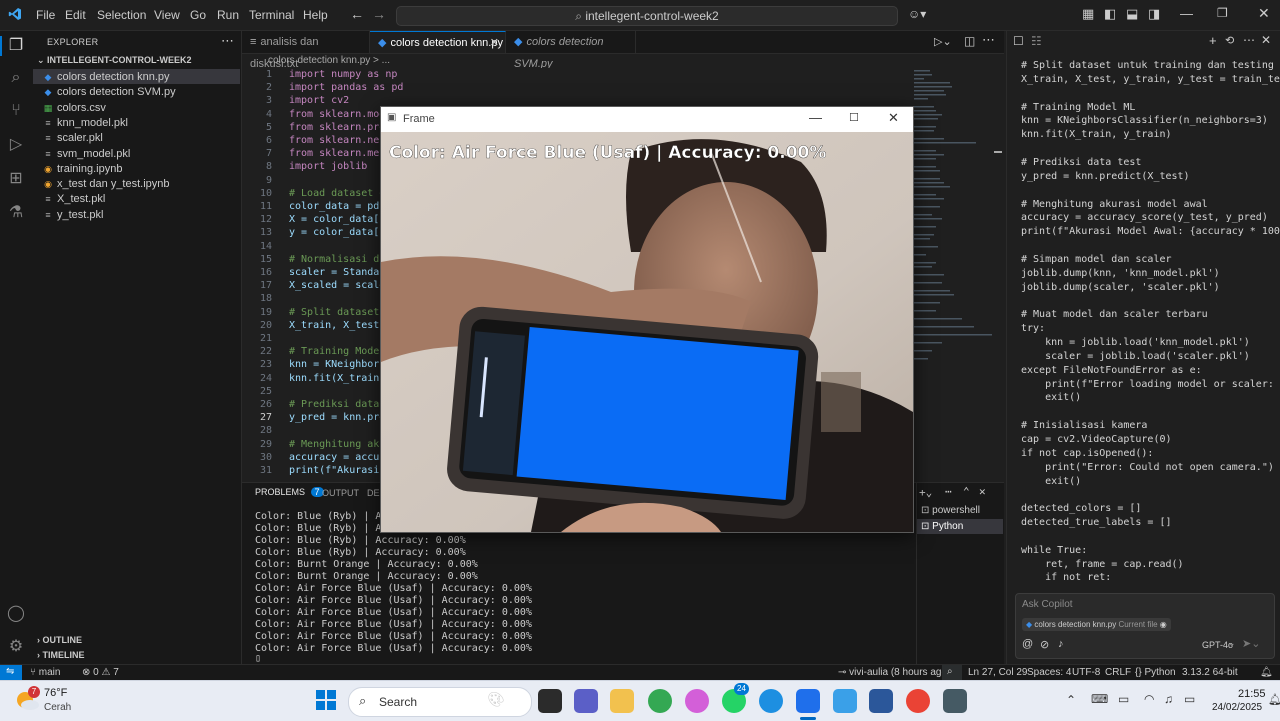 The height and width of the screenshot is (721, 1280). I want to click on attach-icon: ⊘, so click(1044, 644).